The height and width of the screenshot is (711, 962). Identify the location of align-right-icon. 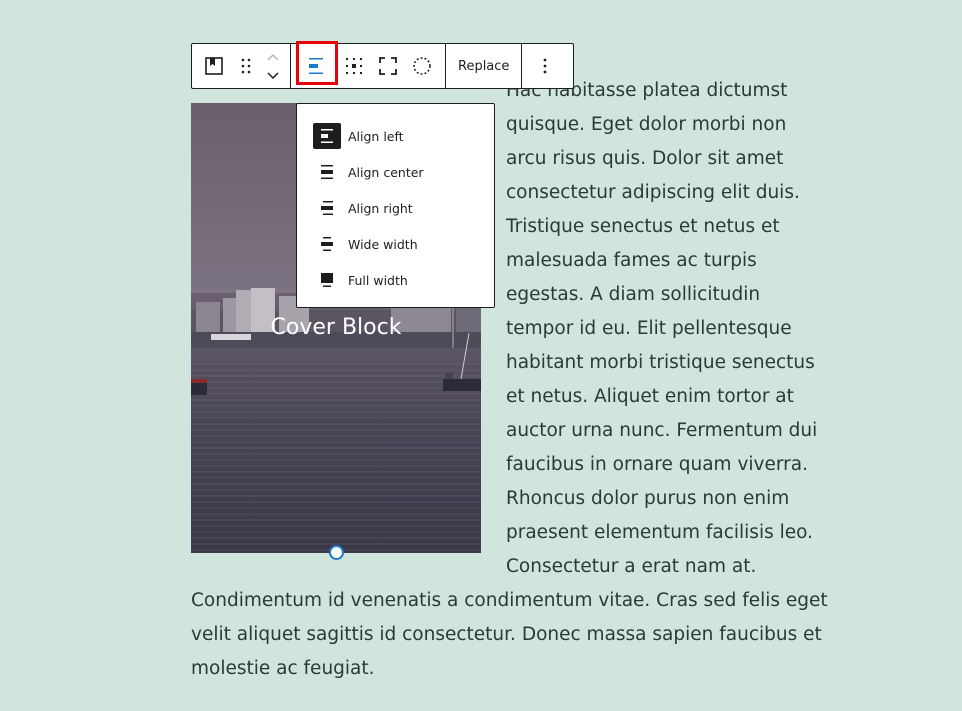
(327, 208).